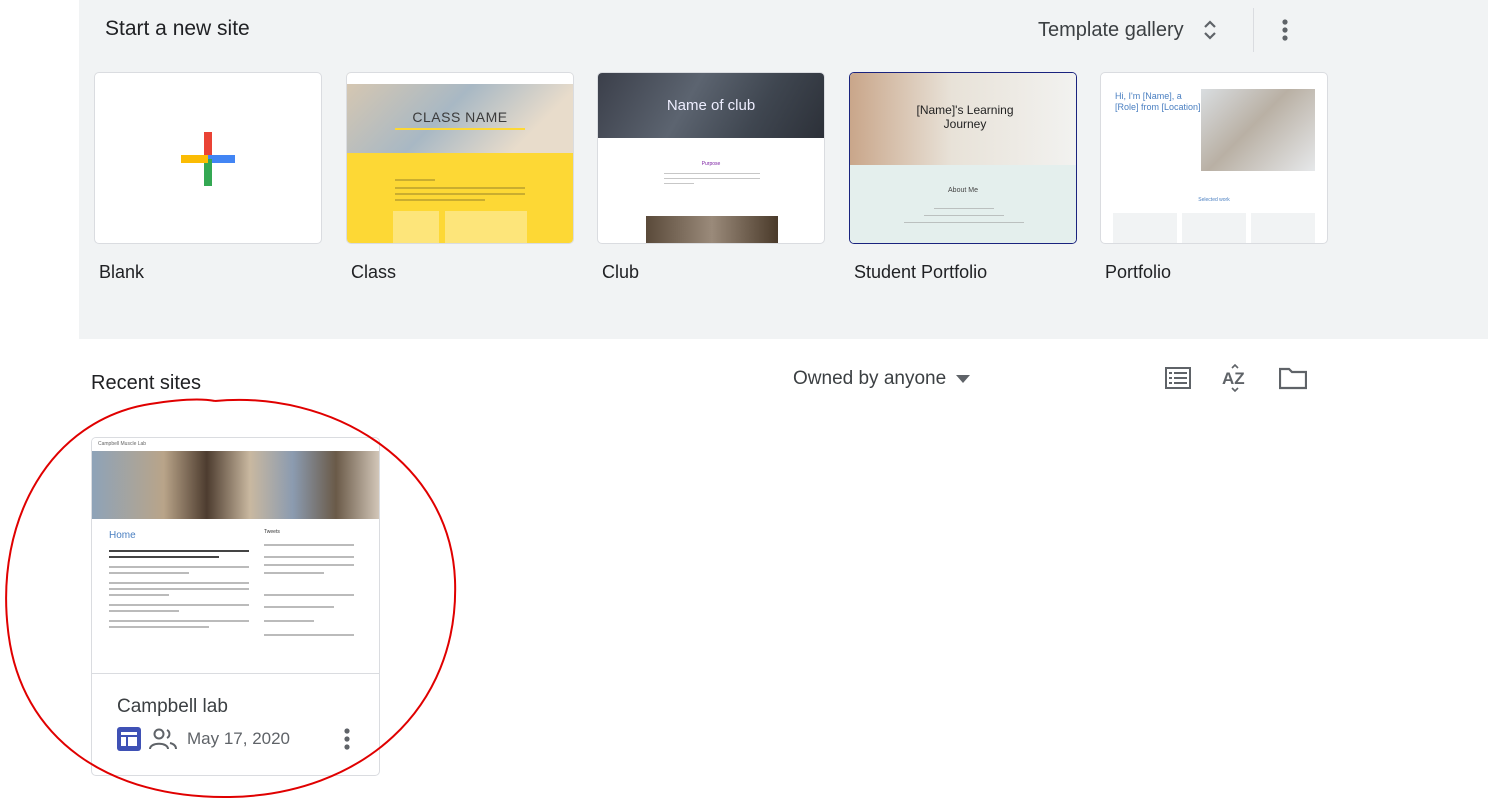 Image resolution: width=1488 pixels, height=801 pixels. What do you see at coordinates (129, 739) in the screenshot?
I see `sites-icon` at bounding box center [129, 739].